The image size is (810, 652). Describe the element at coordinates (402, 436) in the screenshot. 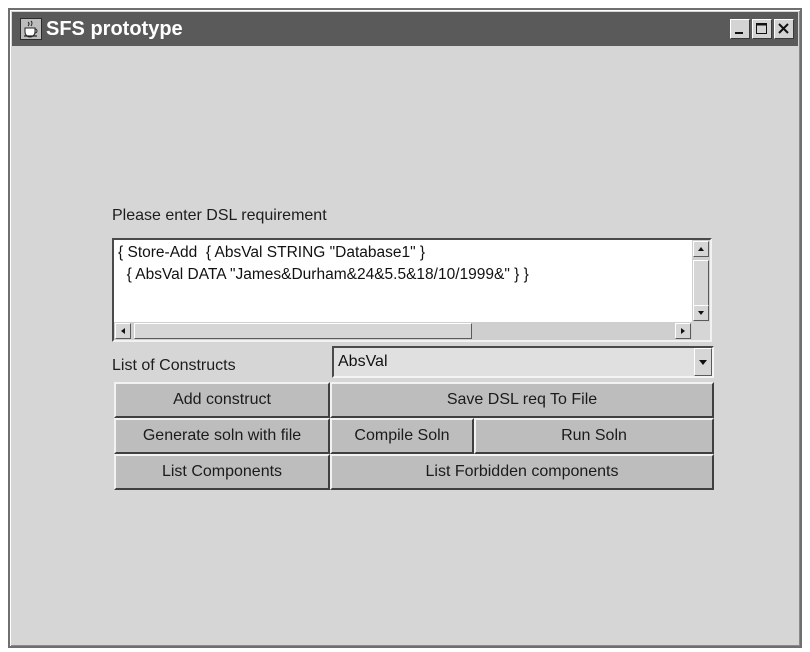

I see `compile-soln-button: Compile Soln` at that location.